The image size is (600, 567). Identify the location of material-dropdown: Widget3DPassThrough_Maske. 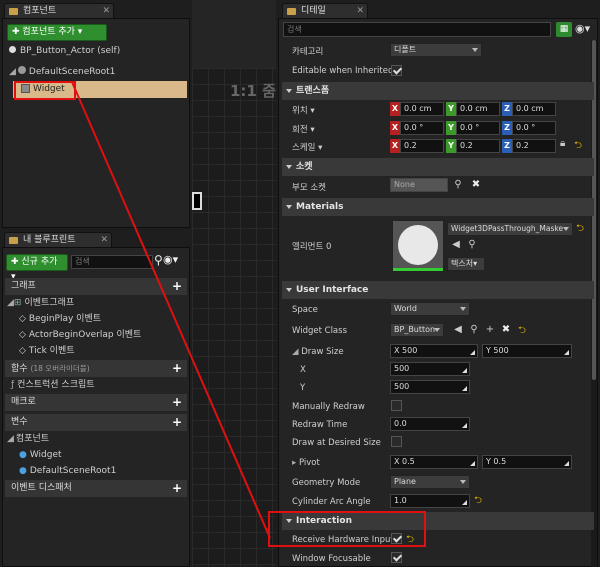
(510, 229).